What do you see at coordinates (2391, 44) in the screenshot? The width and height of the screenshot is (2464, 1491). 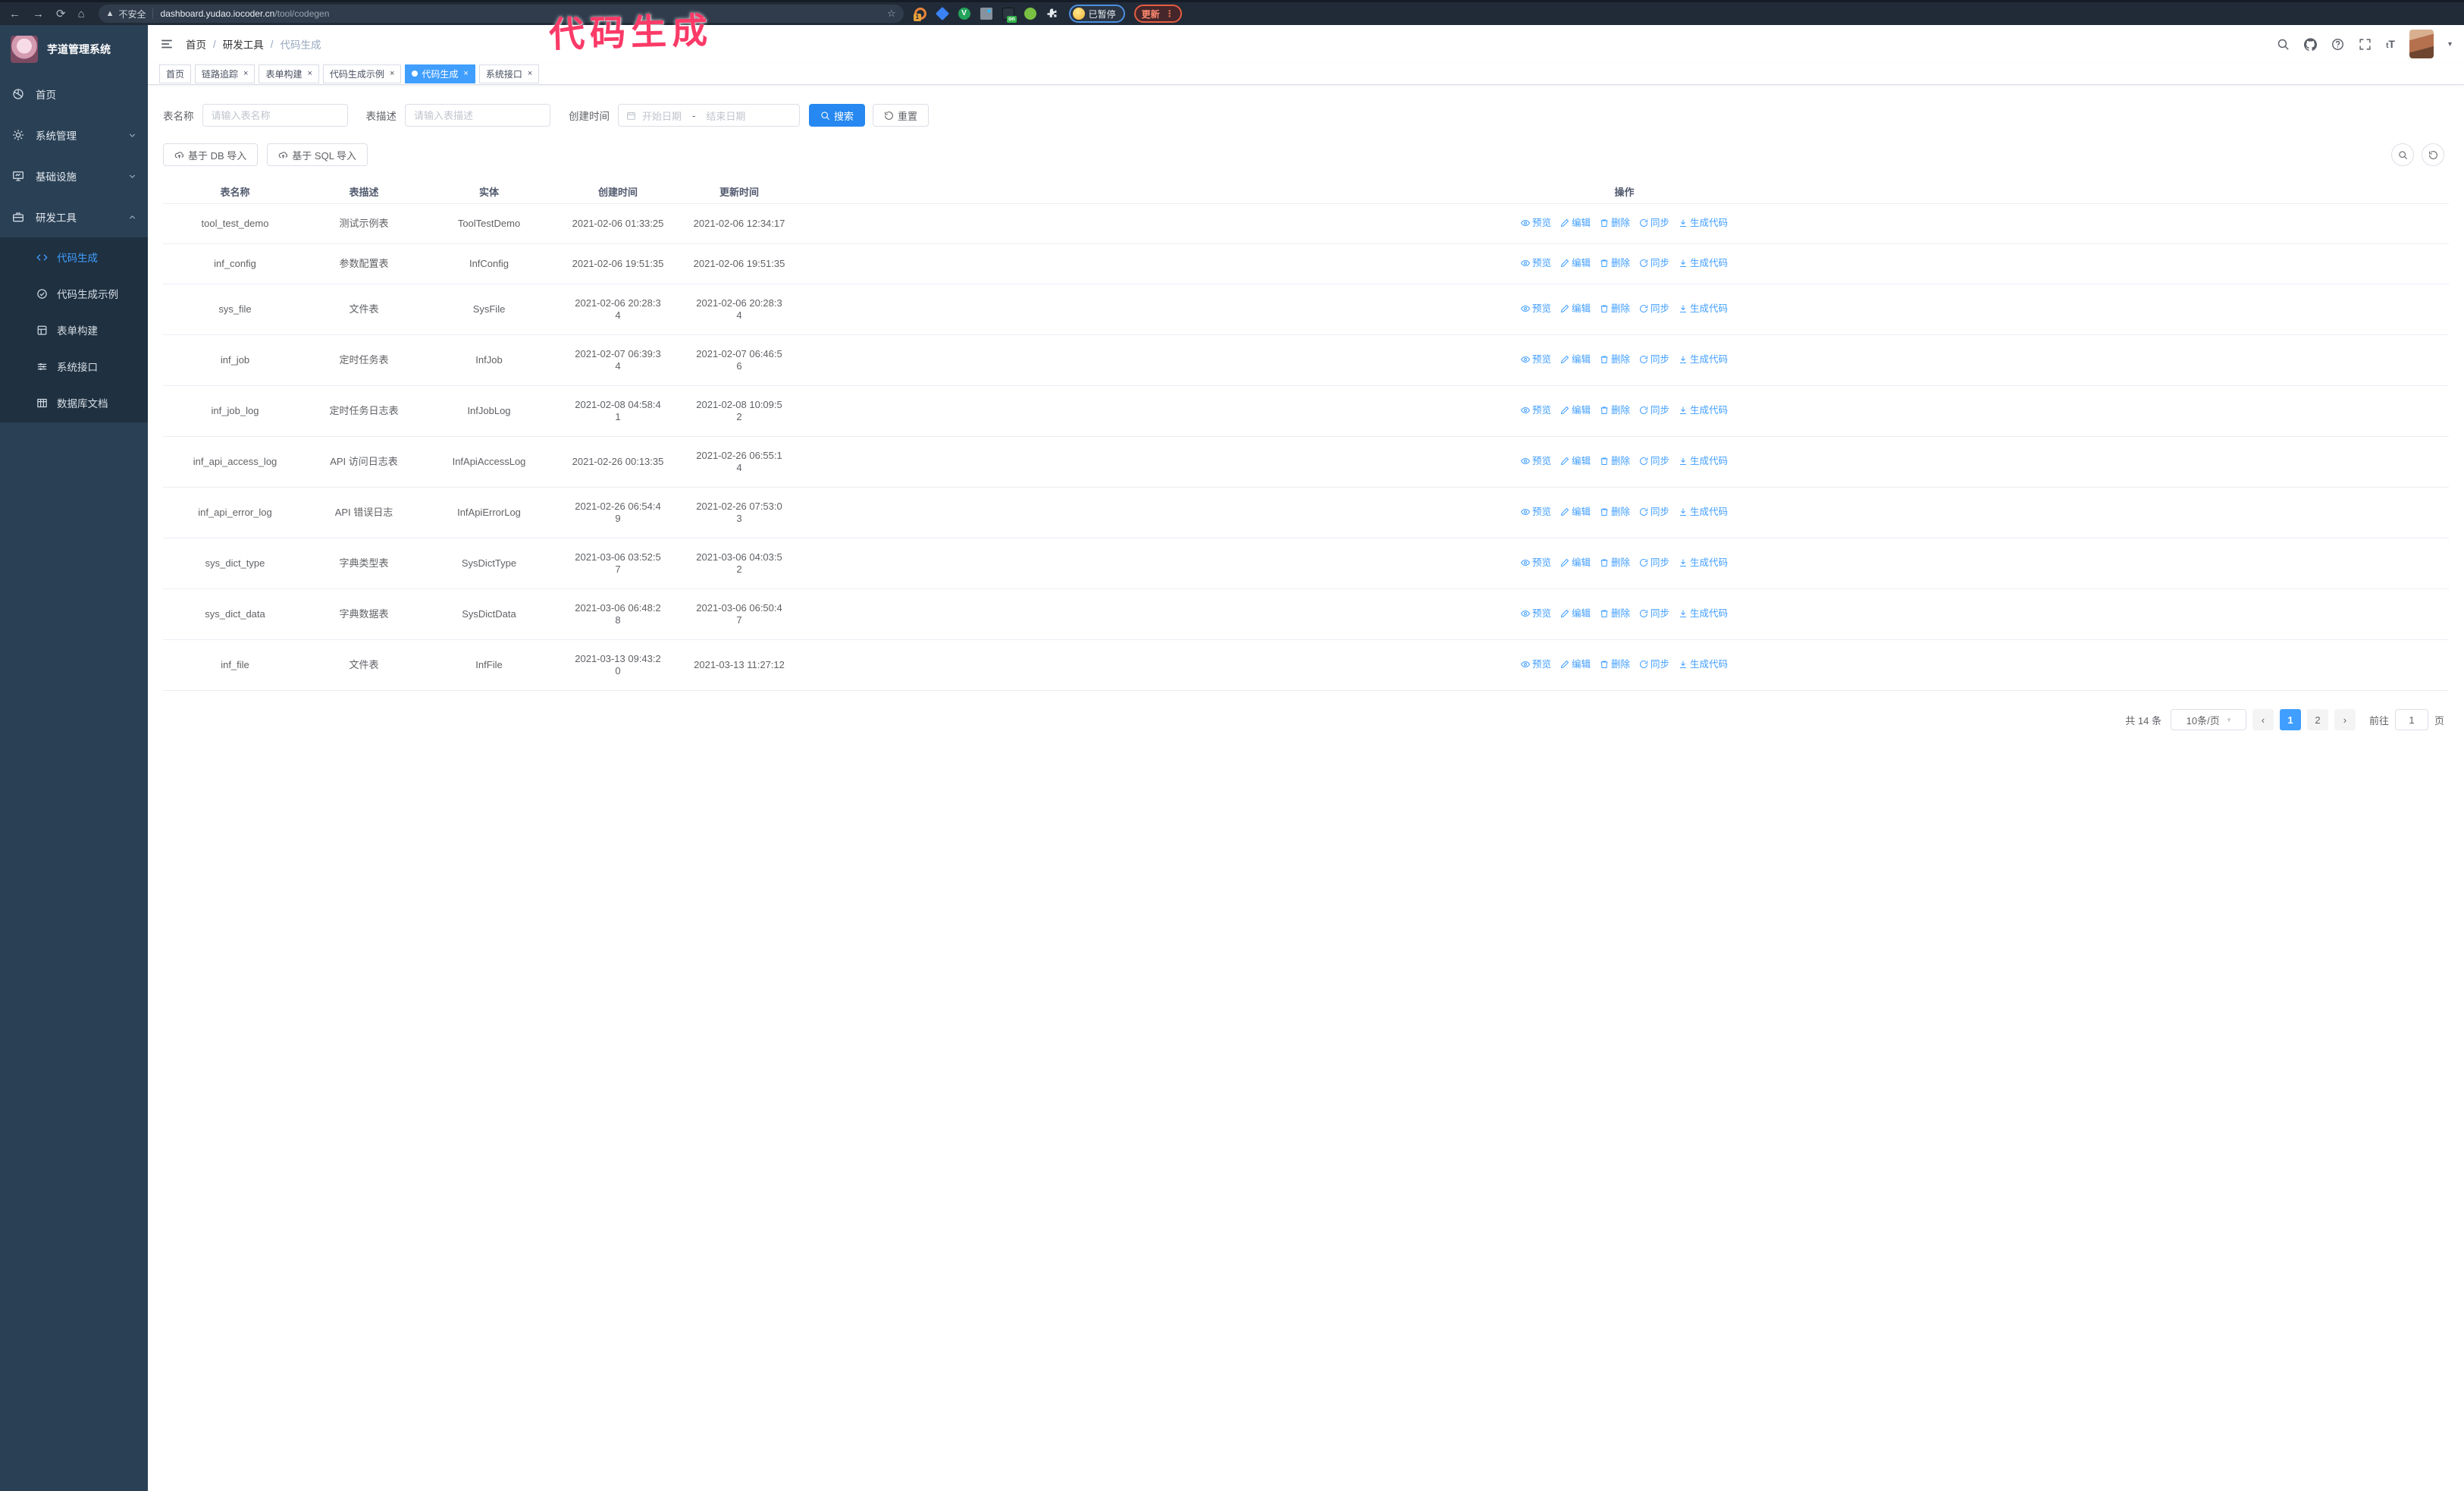 I see `font-size-icon: tT` at bounding box center [2391, 44].